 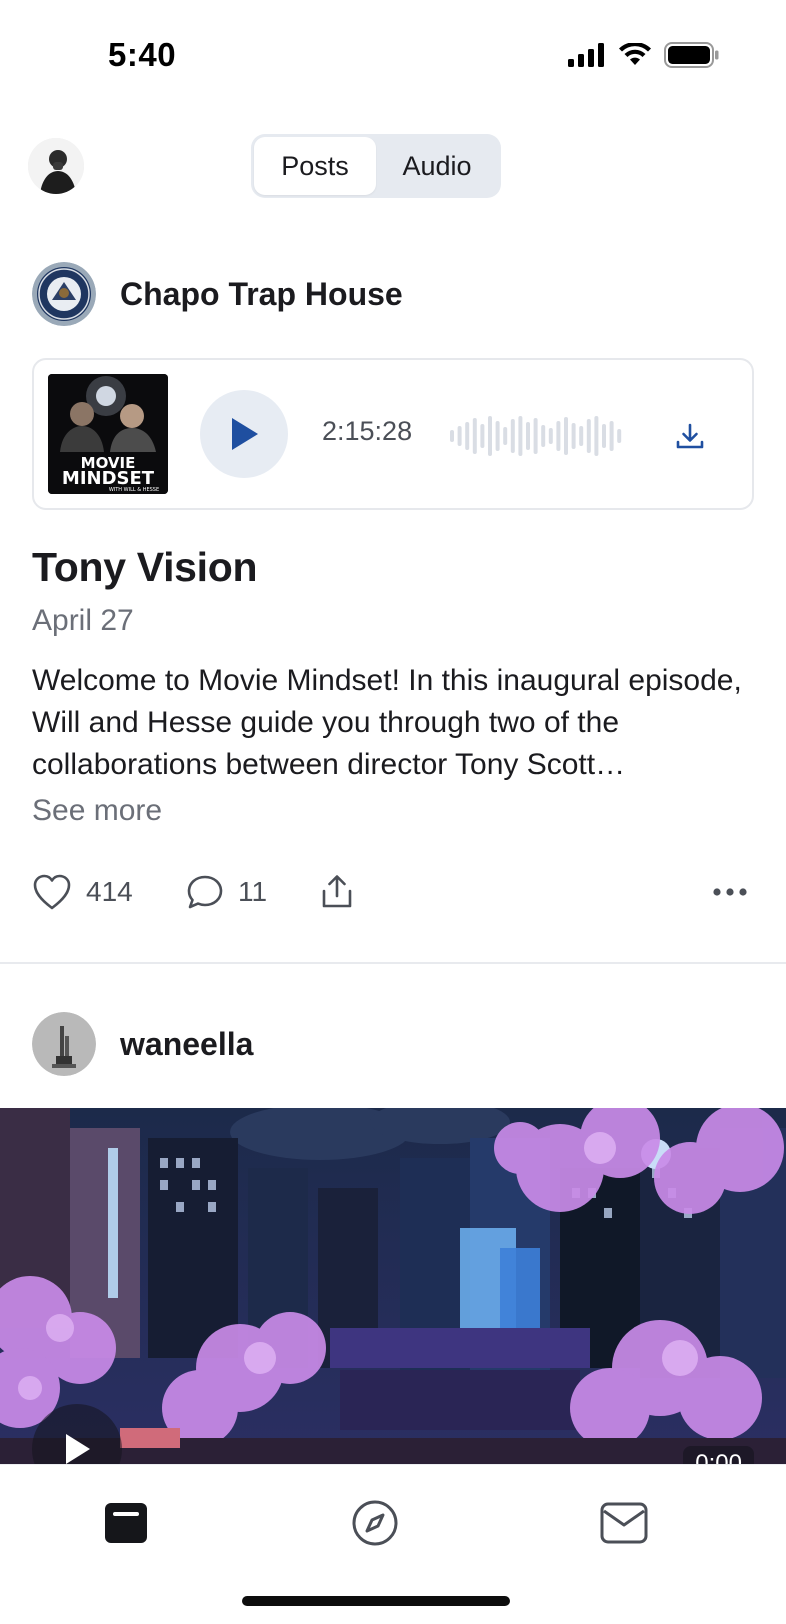 What do you see at coordinates (367, 431) in the screenshot?
I see `audio-duration: 2:15:28` at bounding box center [367, 431].